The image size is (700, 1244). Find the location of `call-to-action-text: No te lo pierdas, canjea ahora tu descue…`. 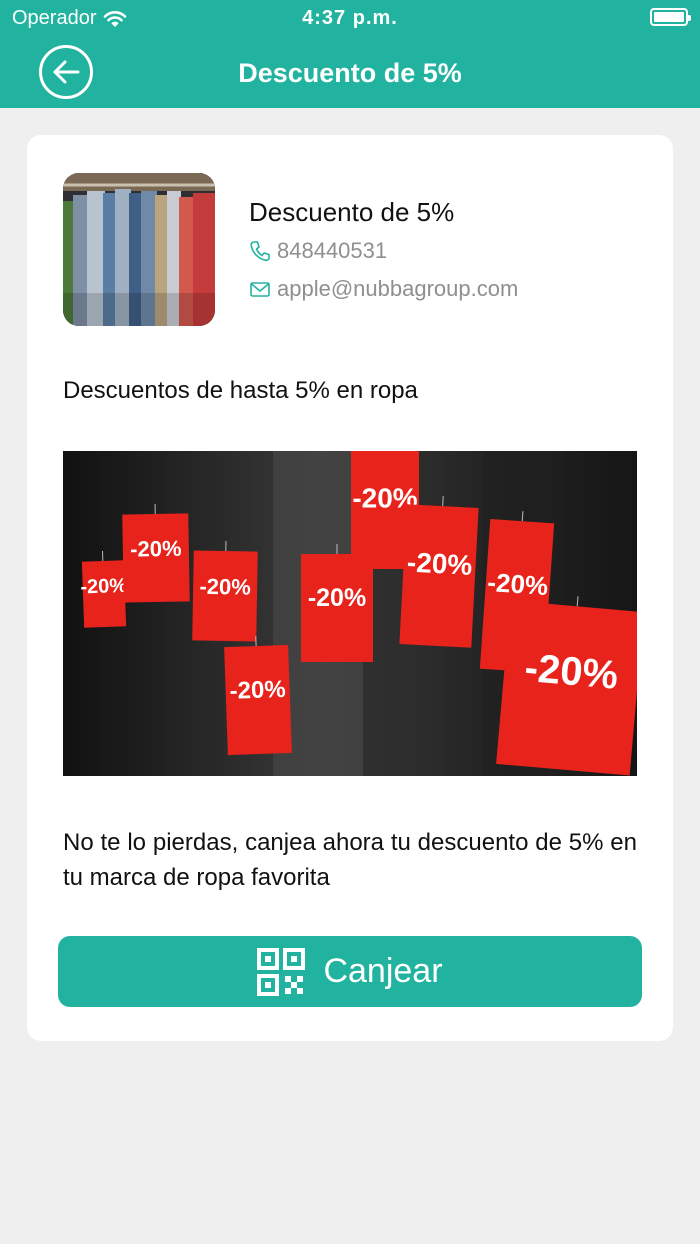

call-to-action-text: No te lo pierdas, canjea ahora tu descue… is located at coordinates (350, 860).